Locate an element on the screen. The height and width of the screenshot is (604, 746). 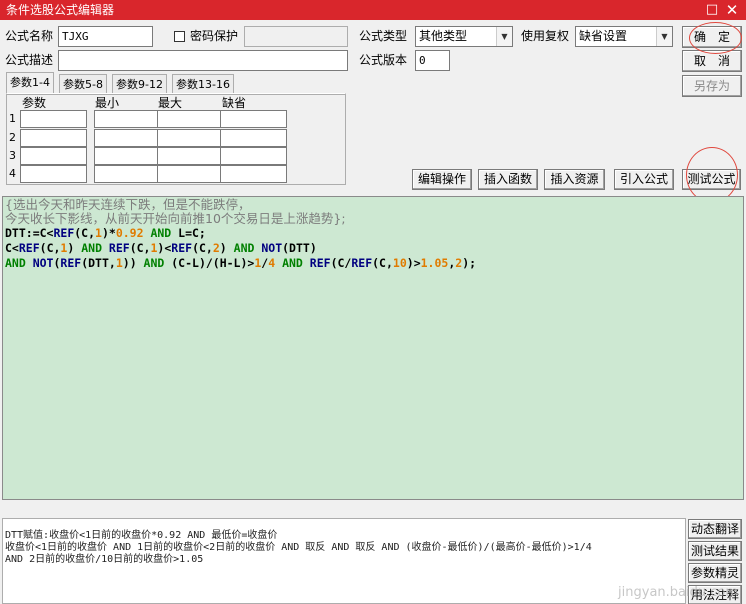
insert-resource-button: 插入资源 is located at coordinates (574, 179).